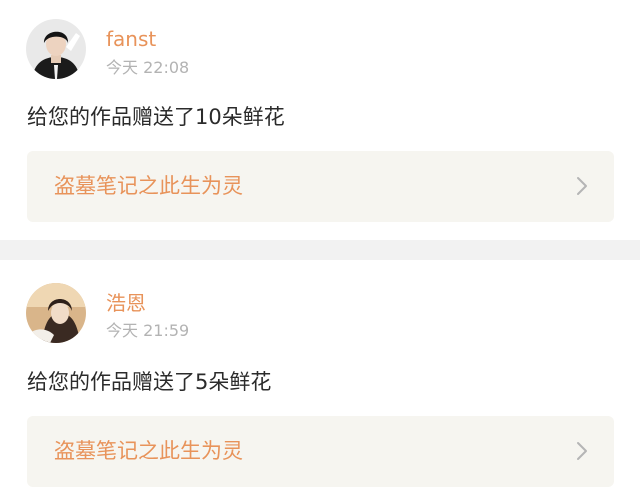 Image resolution: width=640 pixels, height=498 pixels. Describe the element at coordinates (126, 303) in the screenshot. I see `username: 浩恩` at that location.